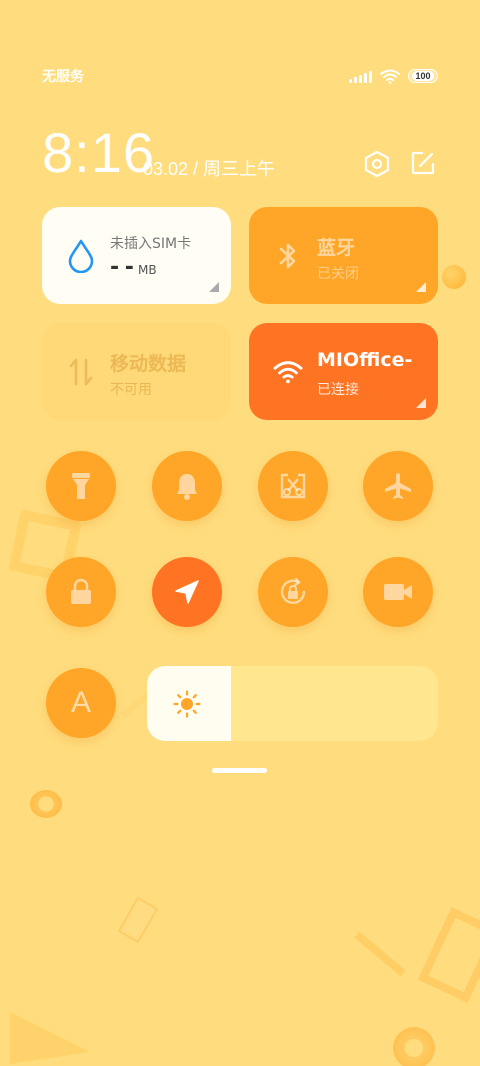  I want to click on screenshot-icon, so click(293, 486).